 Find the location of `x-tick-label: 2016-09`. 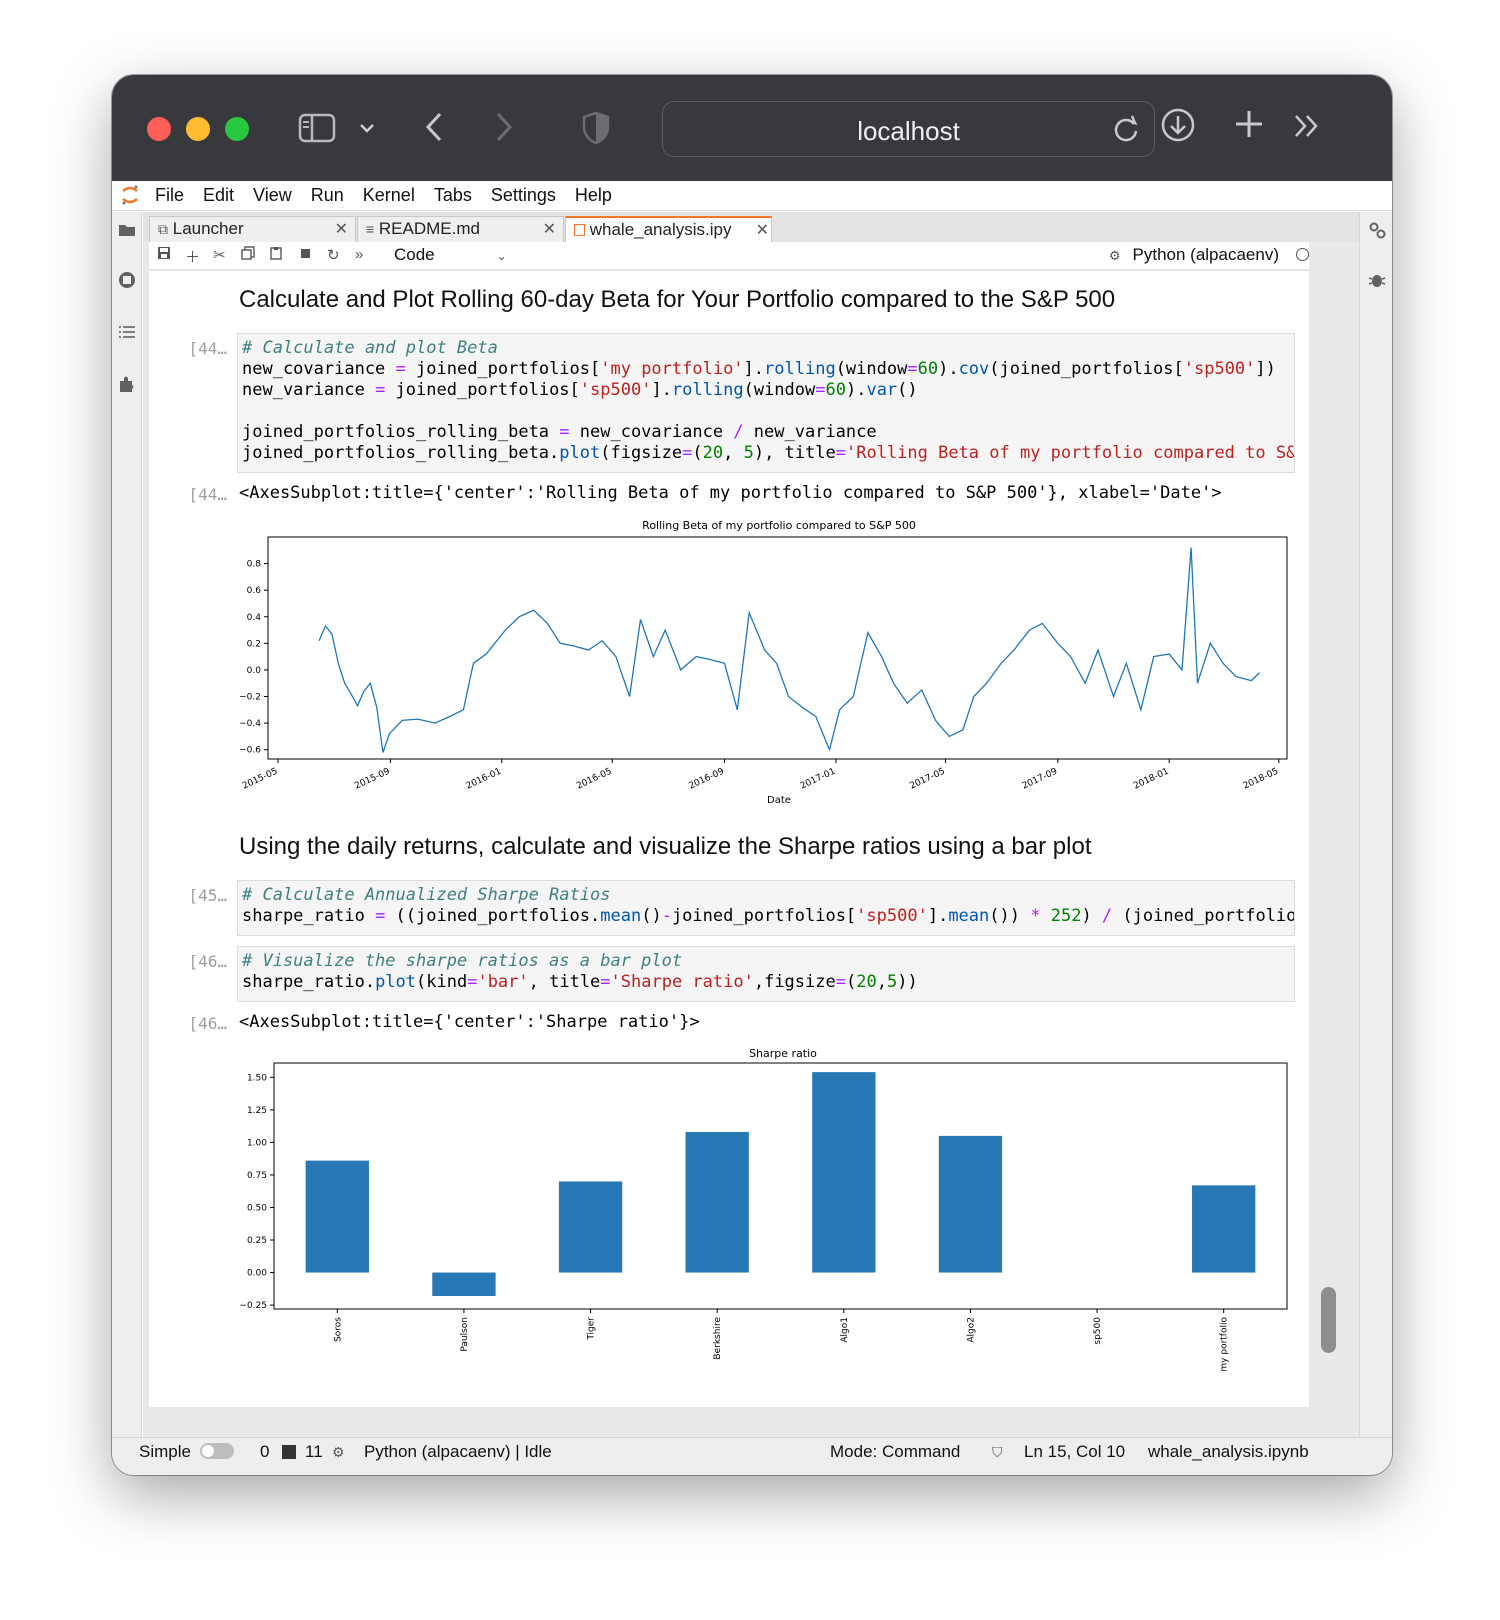

x-tick-label: 2016-09 is located at coordinates (706, 779).